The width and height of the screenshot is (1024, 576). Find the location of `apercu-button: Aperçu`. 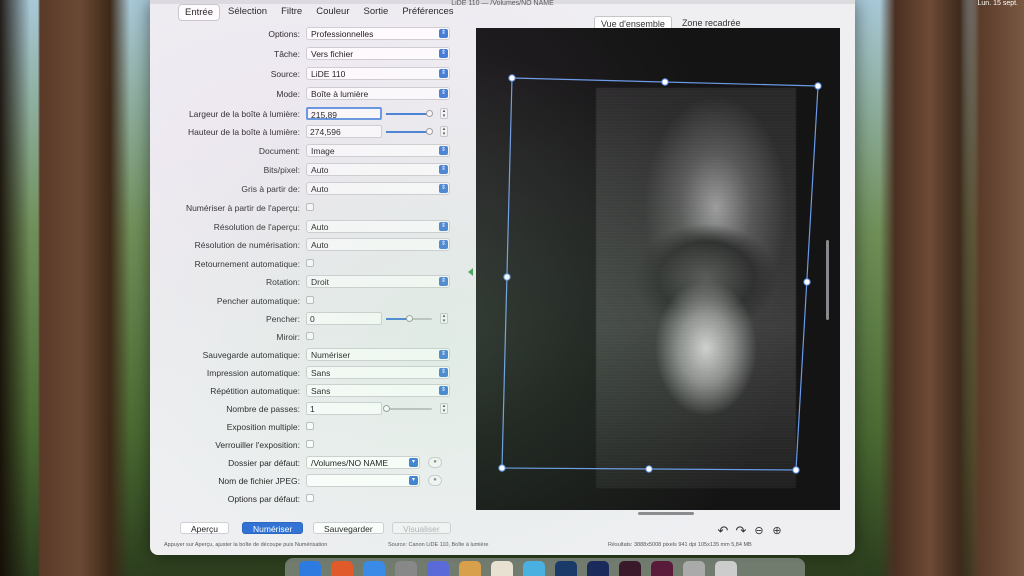

apercu-button: Aperçu is located at coordinates (204, 528).